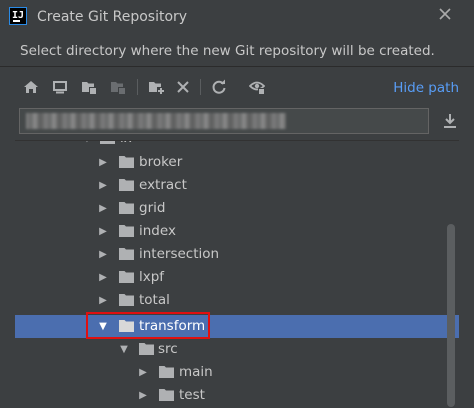  Describe the element at coordinates (163, 185) in the screenshot. I see `tree-item-label: extract` at that location.